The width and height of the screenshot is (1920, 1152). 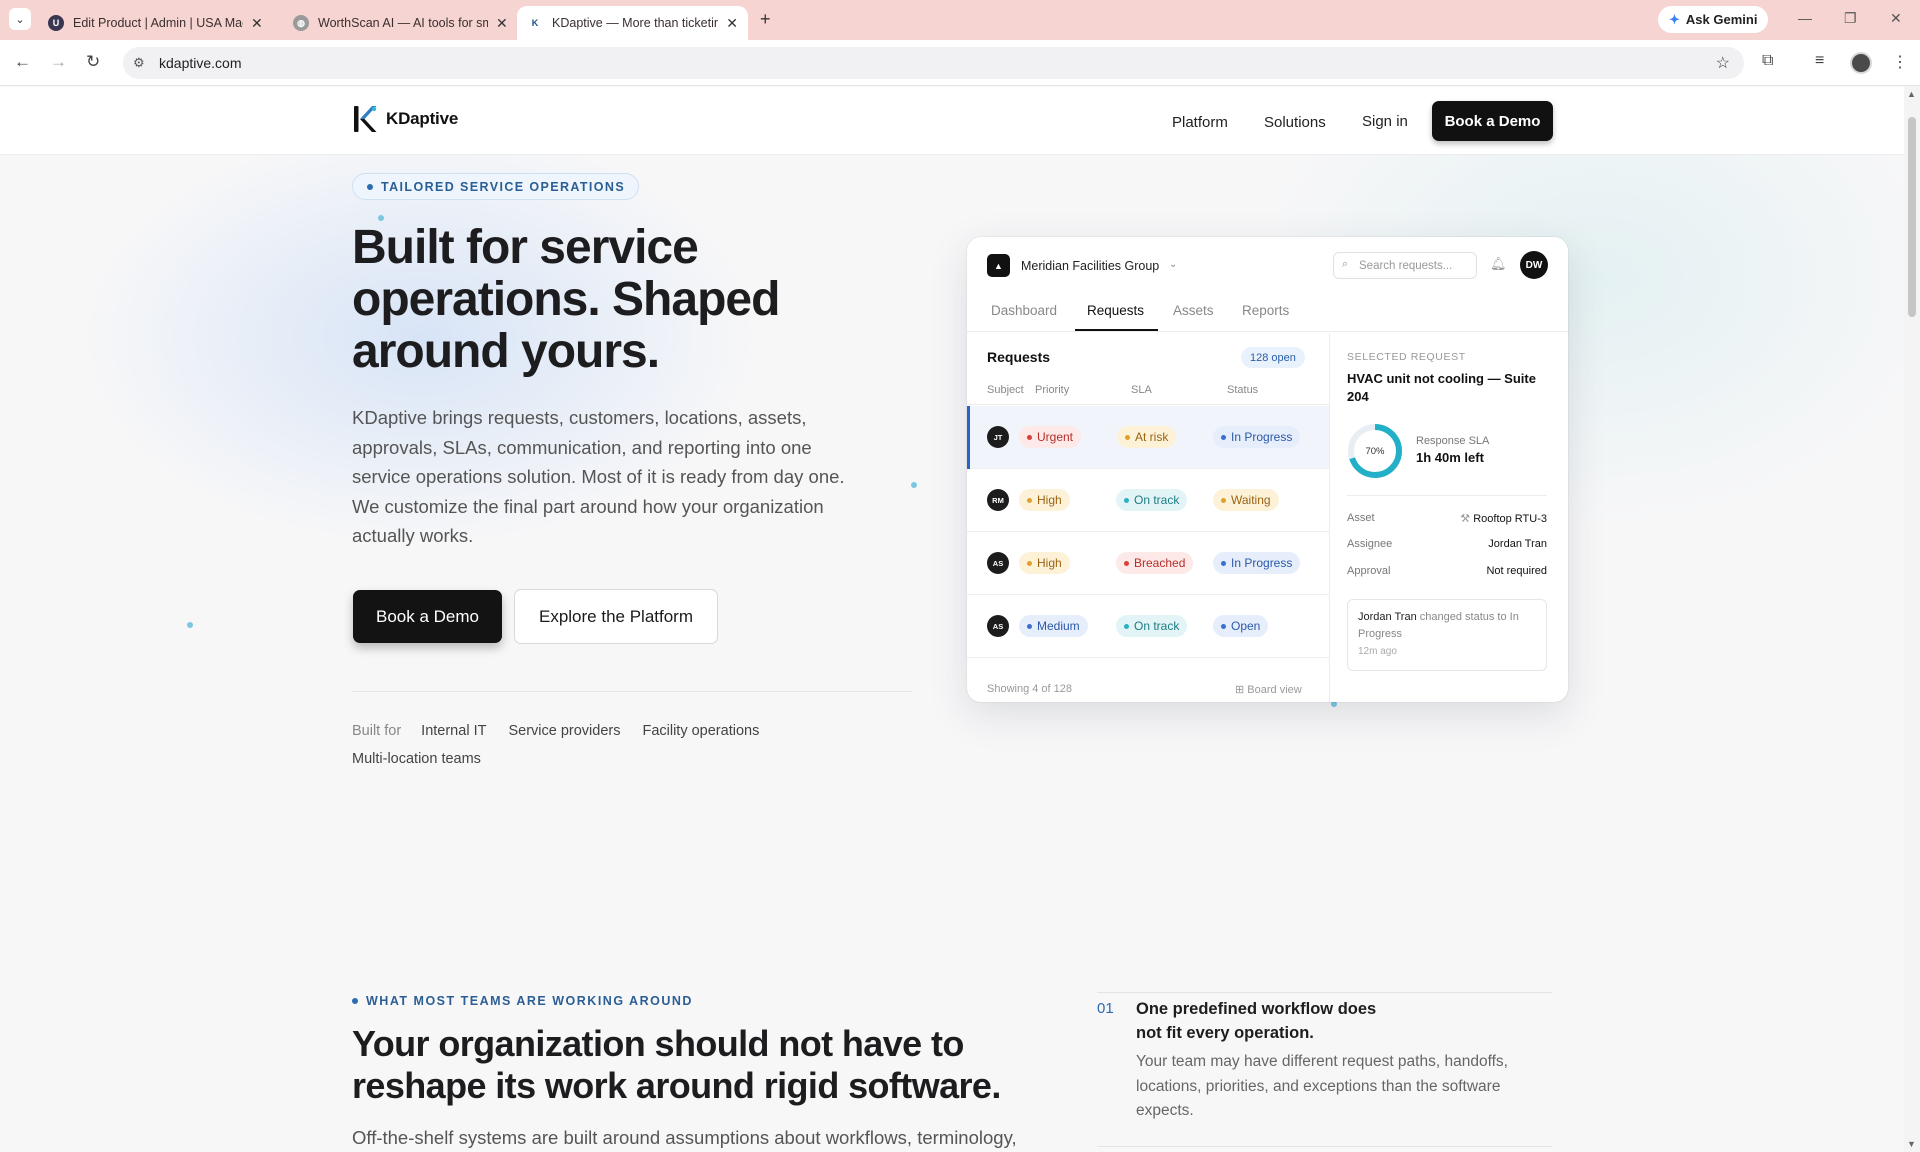 I want to click on url-text: kdaptive.com, so click(x=200, y=63).